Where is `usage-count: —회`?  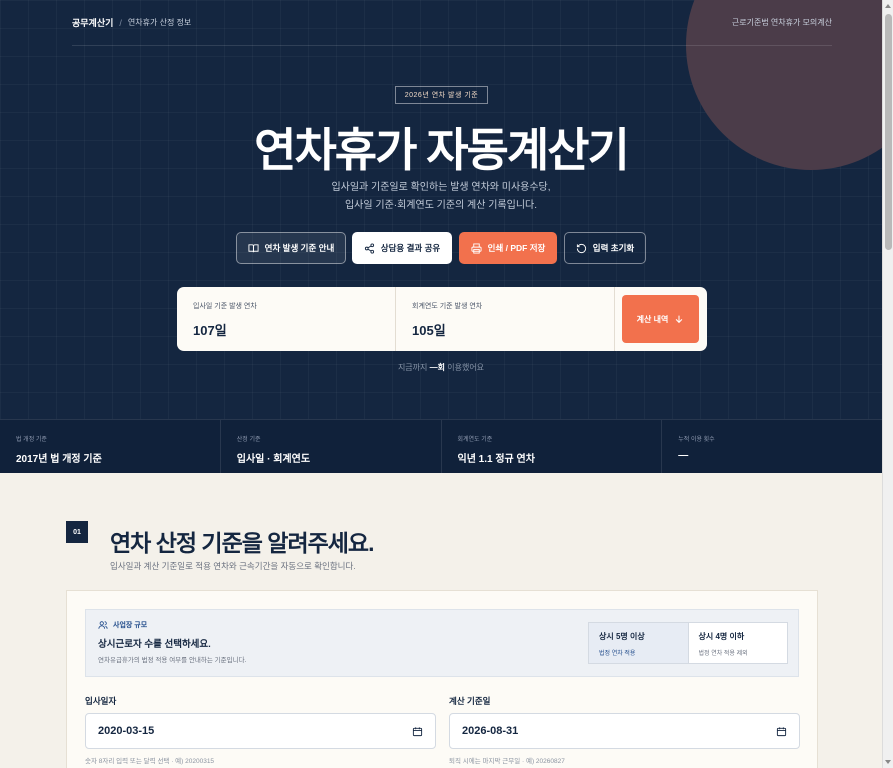
usage-count: —회 is located at coordinates (437, 367).